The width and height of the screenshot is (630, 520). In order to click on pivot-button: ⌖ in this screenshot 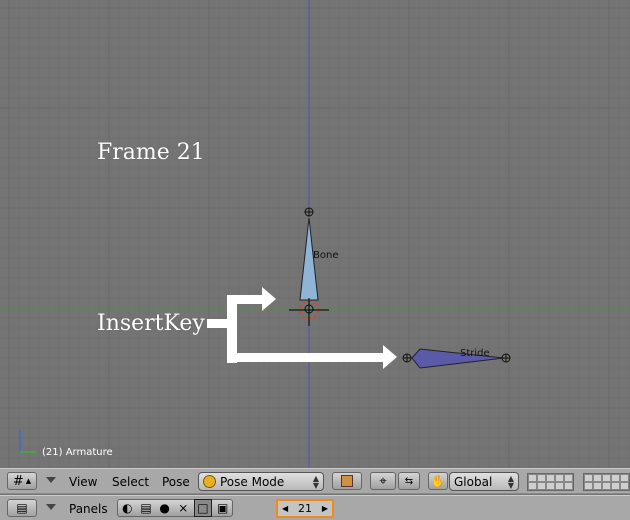, I will do `click(383, 481)`.